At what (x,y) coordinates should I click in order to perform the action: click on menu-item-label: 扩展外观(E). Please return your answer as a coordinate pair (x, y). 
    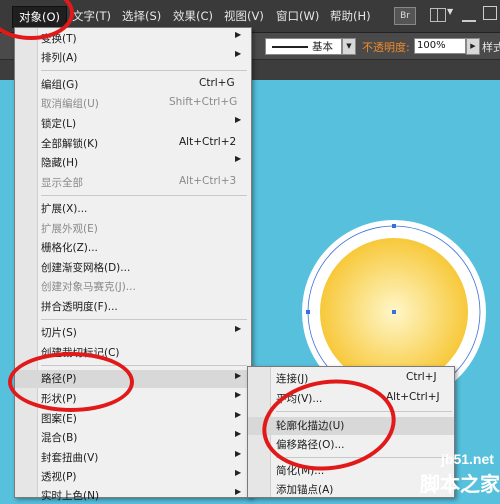
    Looking at the image, I should click on (69, 229).